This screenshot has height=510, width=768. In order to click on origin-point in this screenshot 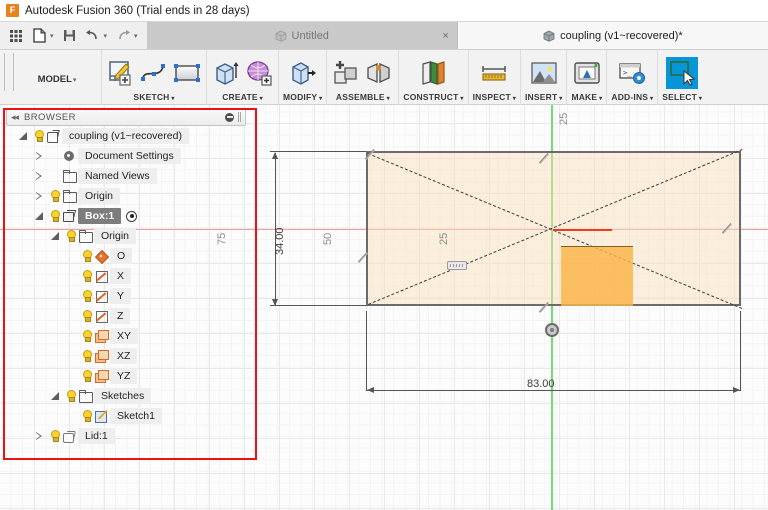, I will do `click(552, 330)`.